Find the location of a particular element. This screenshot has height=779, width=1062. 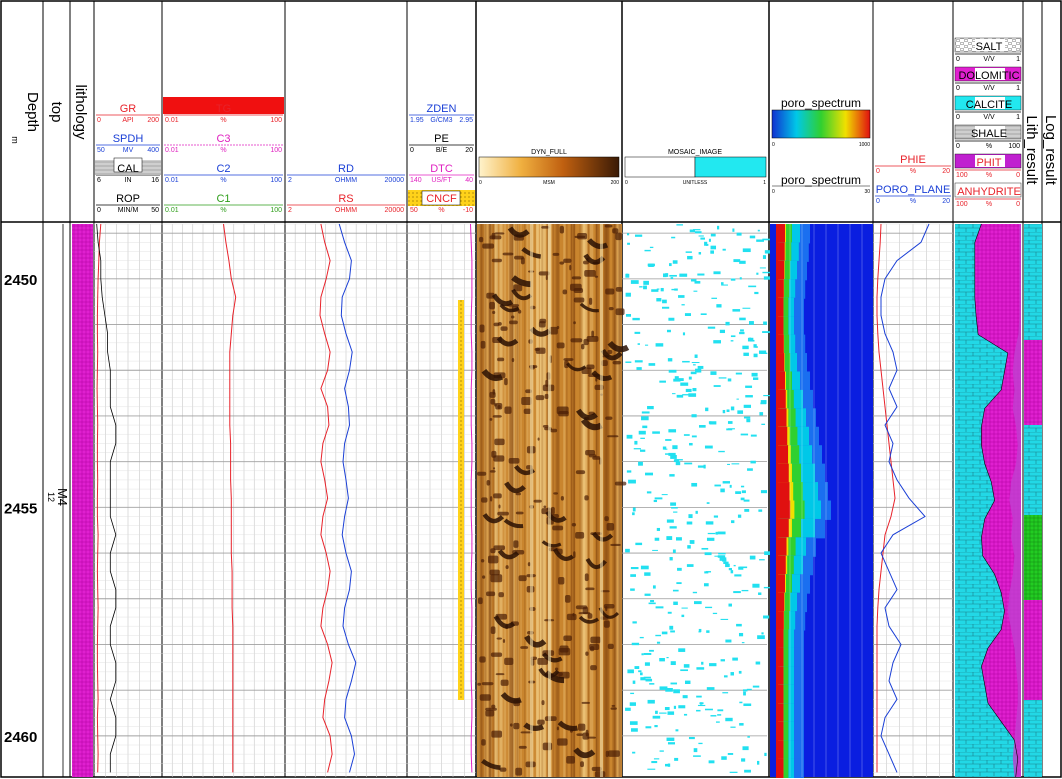

depth-ticks: 2450 2455 2460 is located at coordinates (20, 509).